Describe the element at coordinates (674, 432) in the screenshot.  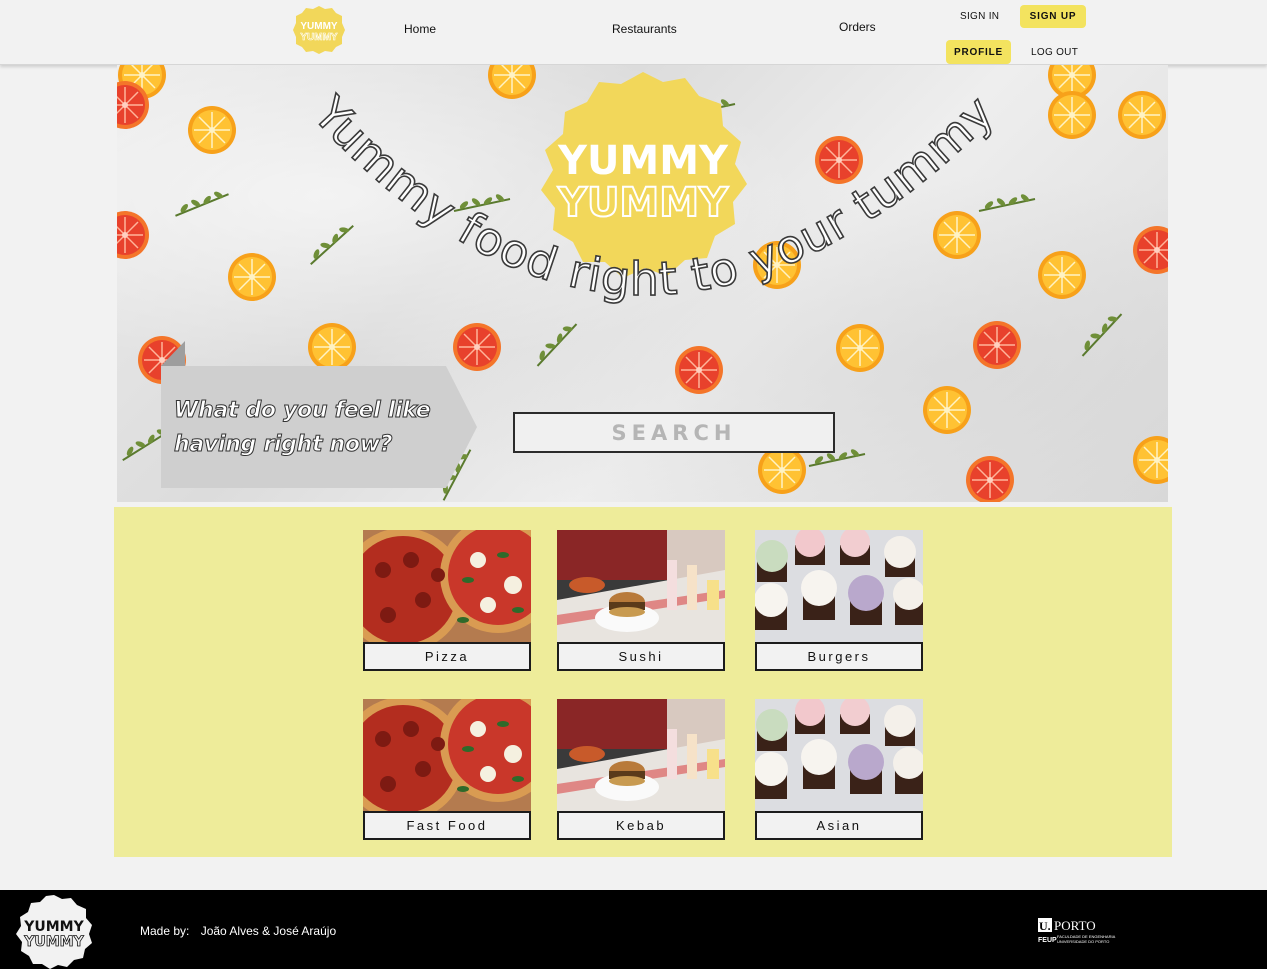
I see `search-input` at that location.